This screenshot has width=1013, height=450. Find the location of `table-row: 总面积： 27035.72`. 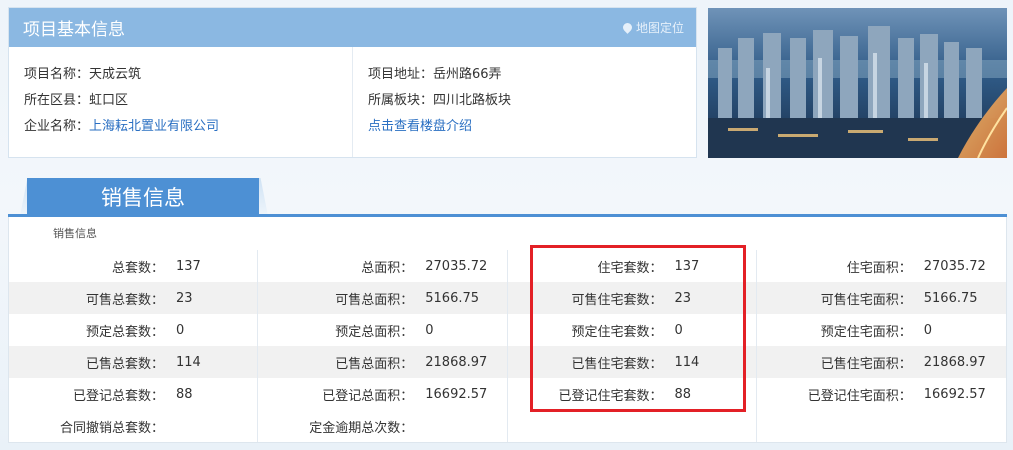

table-row: 总面积： 27035.72 is located at coordinates (382, 266).